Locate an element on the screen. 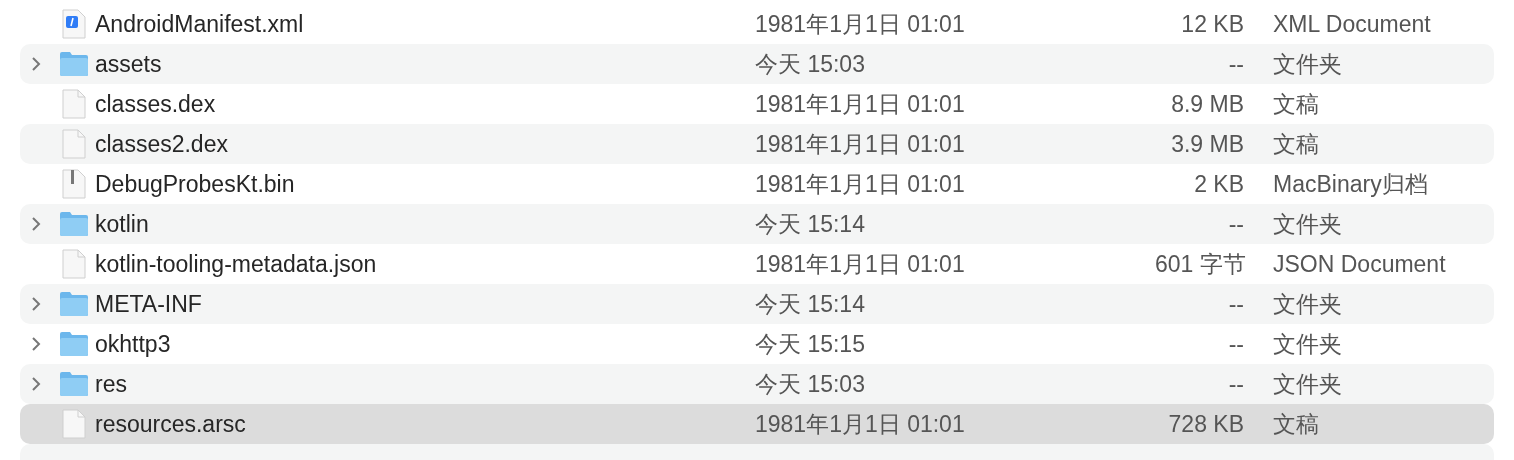 The image size is (1514, 460). file-row: assets 今天 15:03 -- 文件夹 is located at coordinates (757, 64).